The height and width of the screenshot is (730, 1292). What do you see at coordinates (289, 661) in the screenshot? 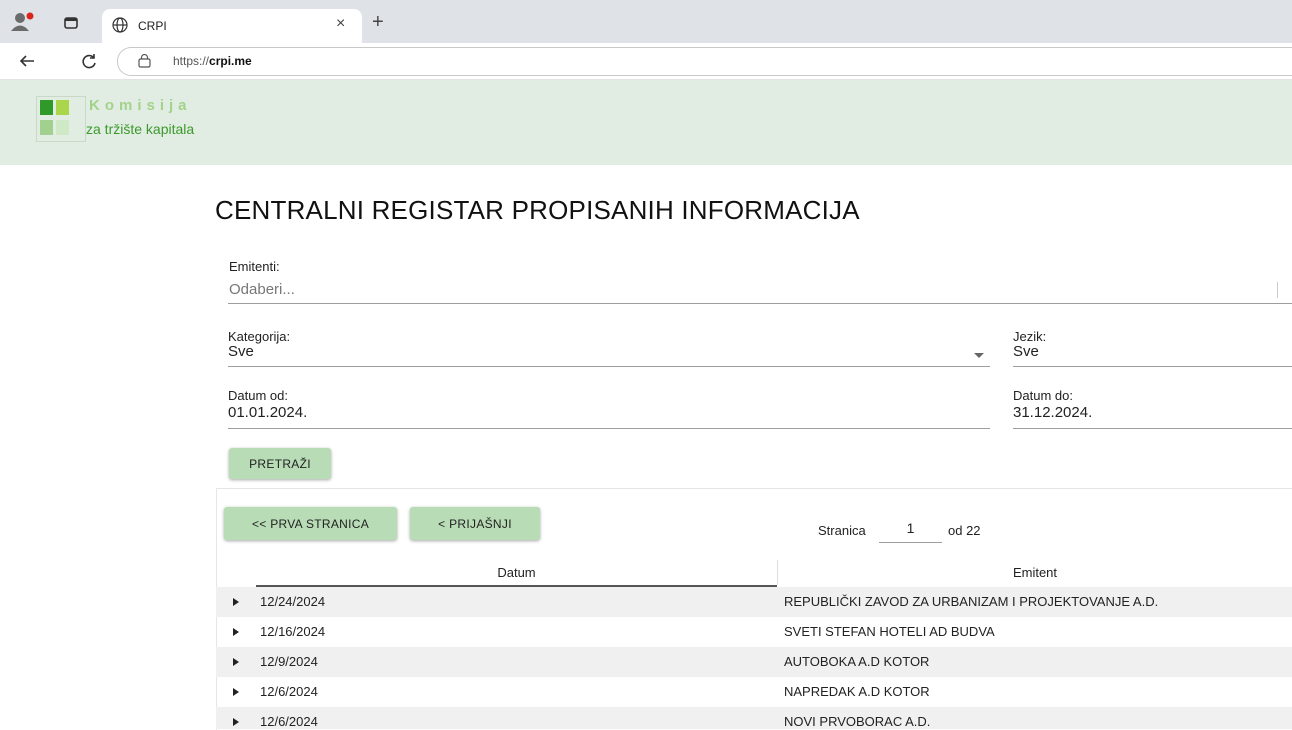
I see `cell-datum: 12/9/2024` at bounding box center [289, 661].